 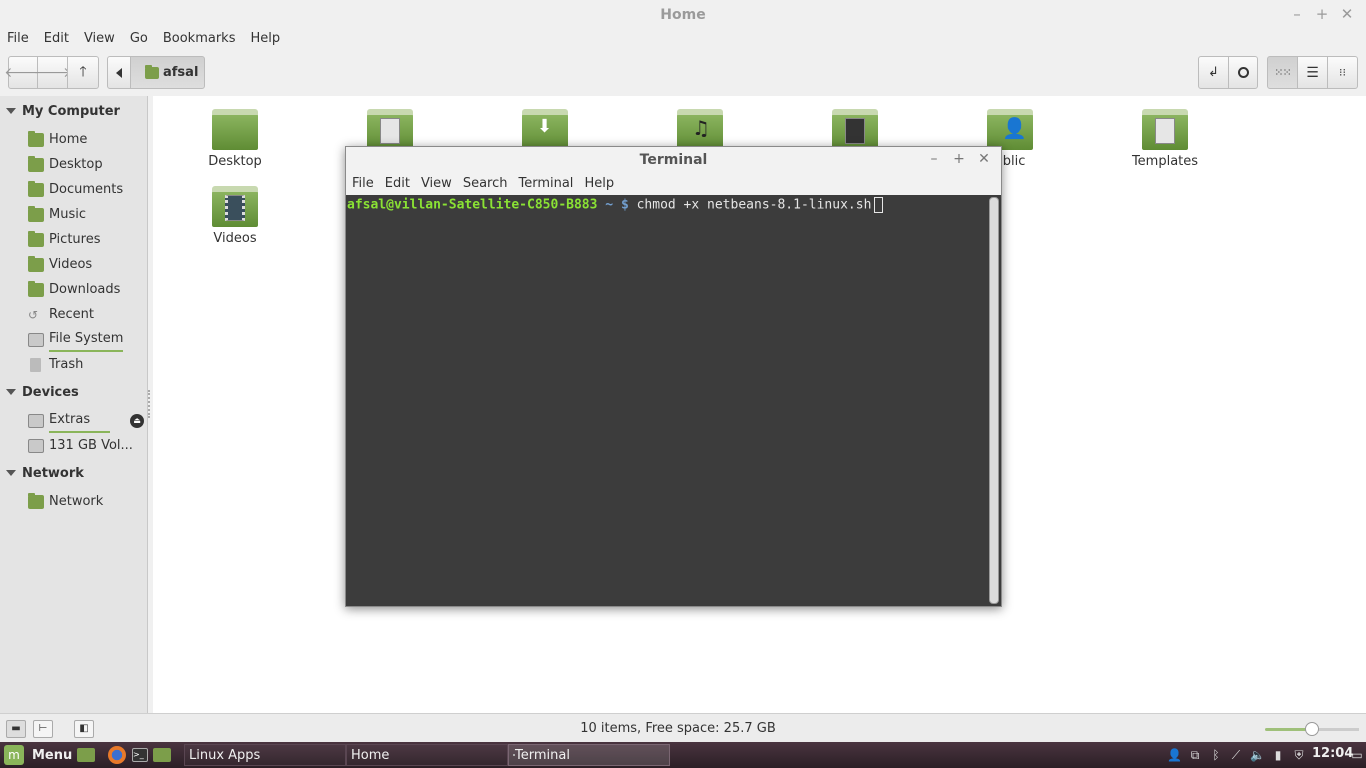 What do you see at coordinates (36, 164) in the screenshot?
I see `desktop-folder-icon` at bounding box center [36, 164].